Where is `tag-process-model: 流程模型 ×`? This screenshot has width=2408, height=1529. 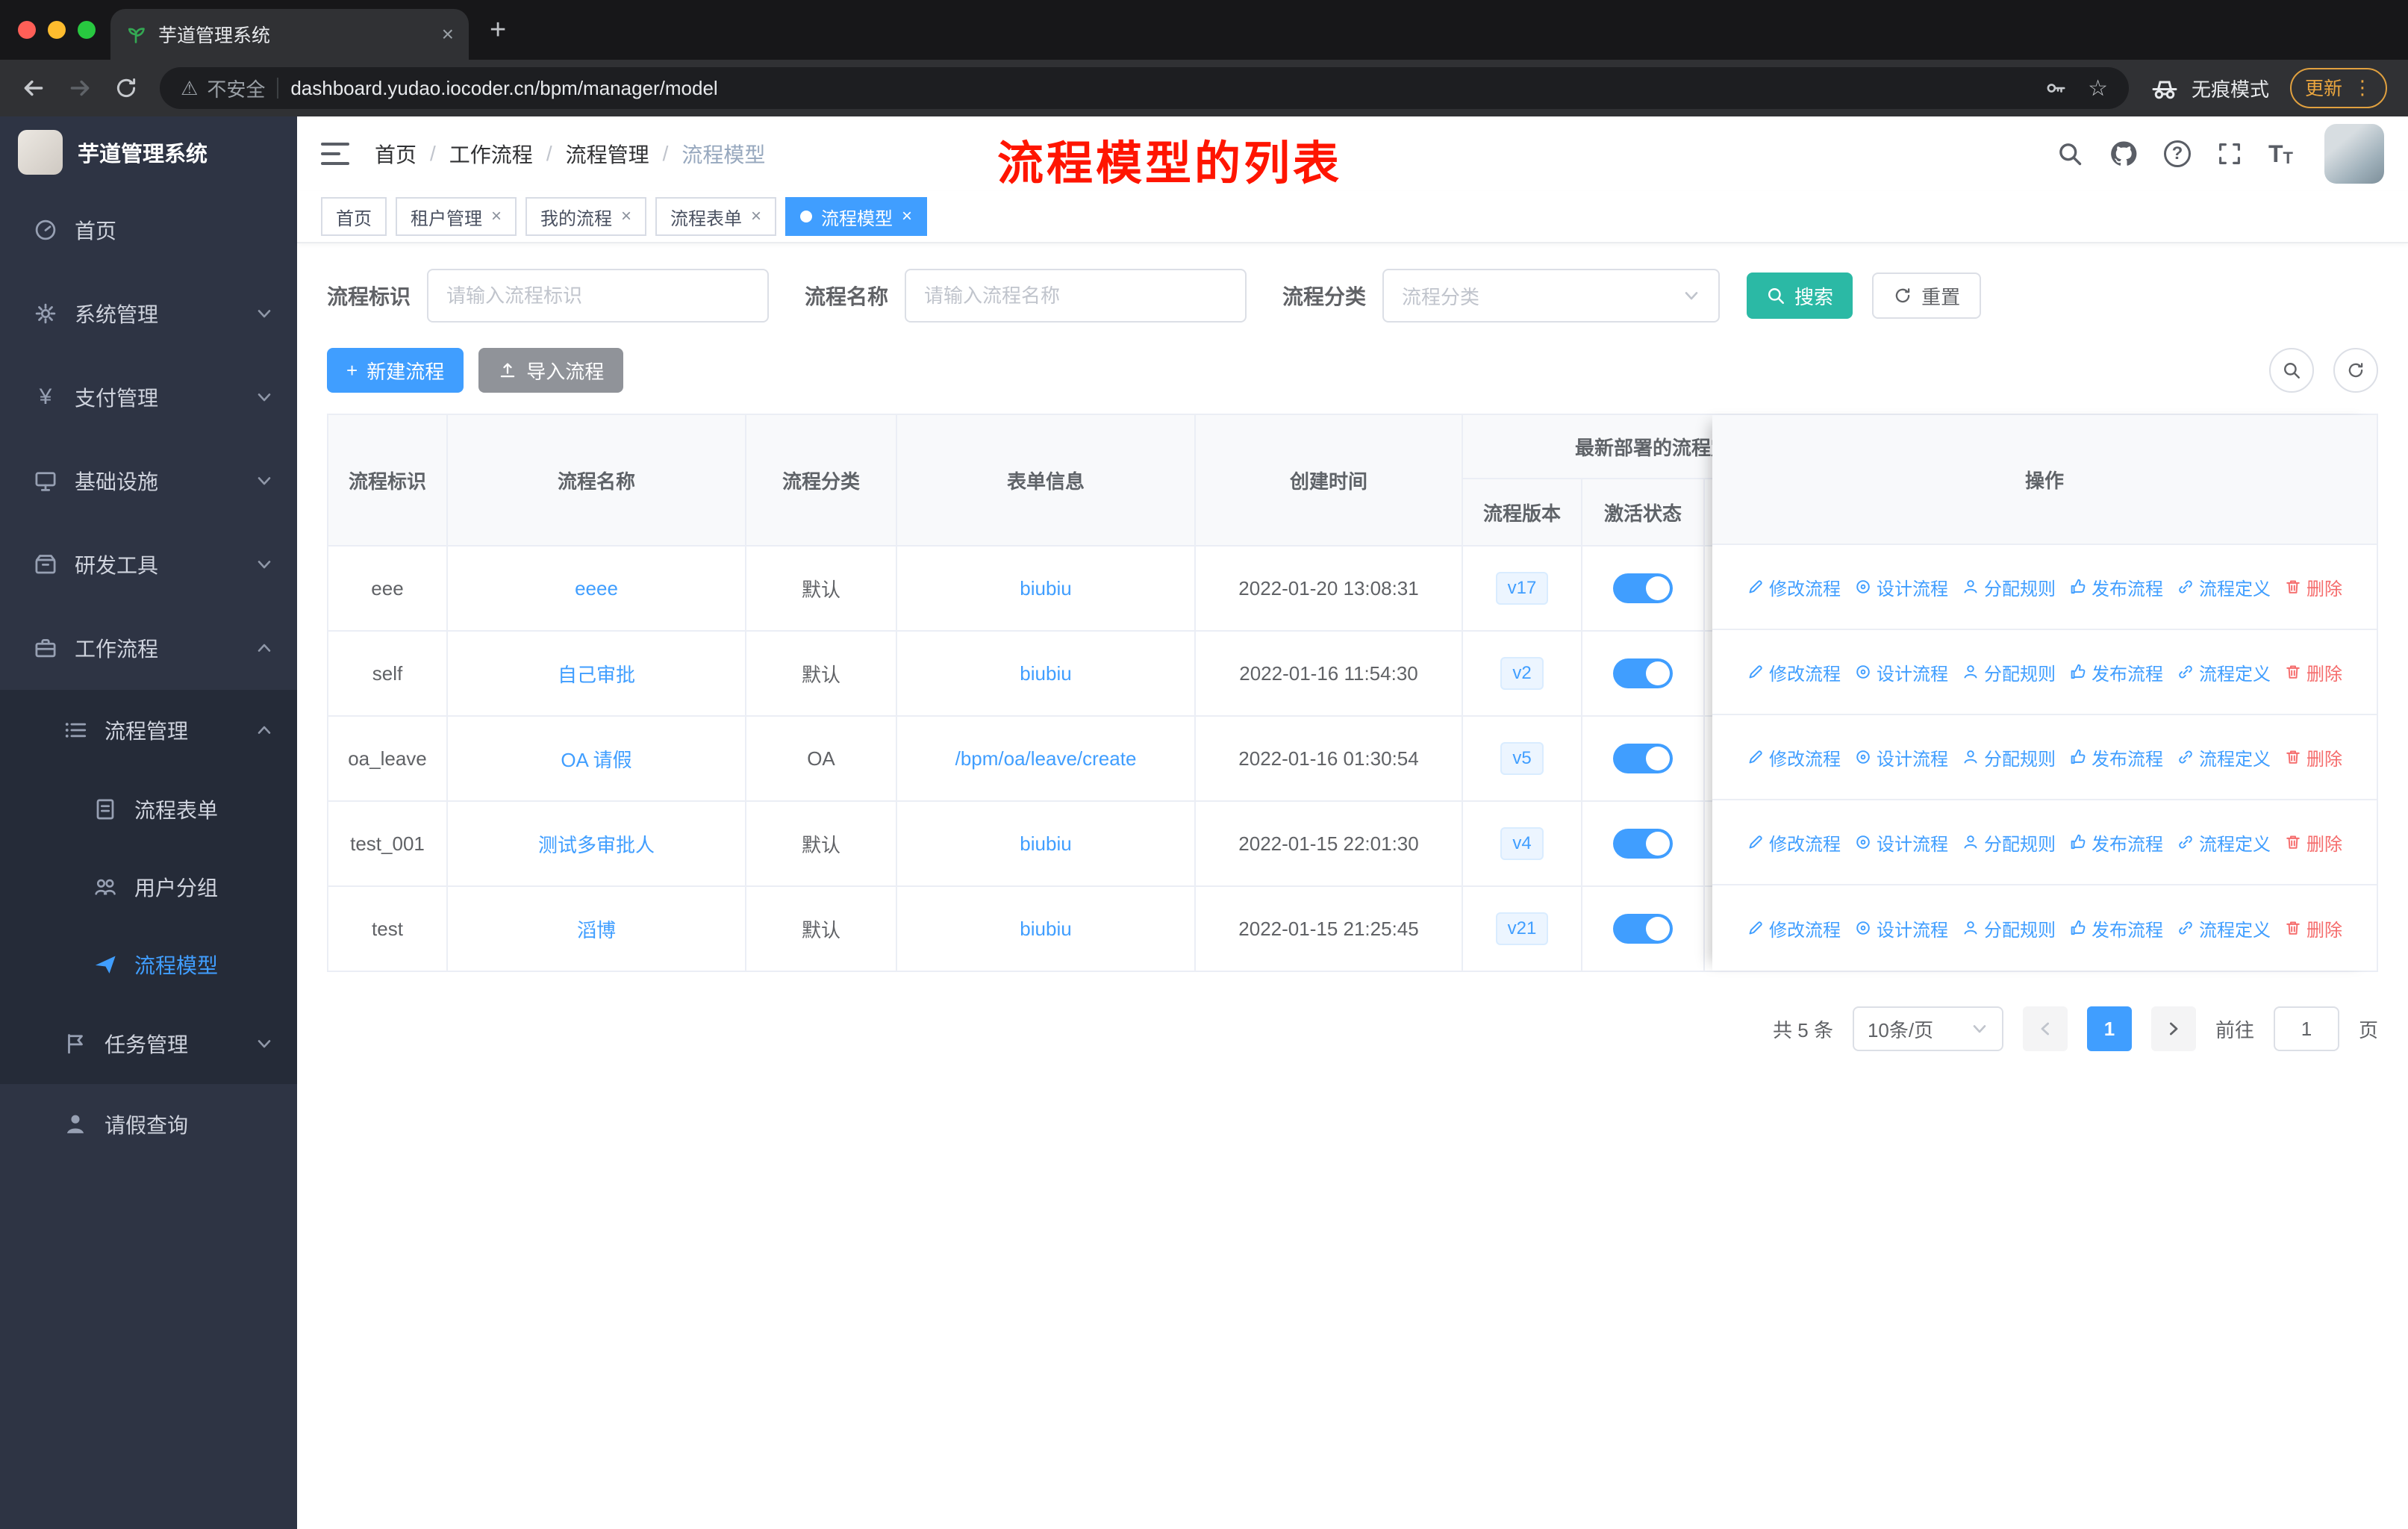 tag-process-model: 流程模型 × is located at coordinates (856, 217).